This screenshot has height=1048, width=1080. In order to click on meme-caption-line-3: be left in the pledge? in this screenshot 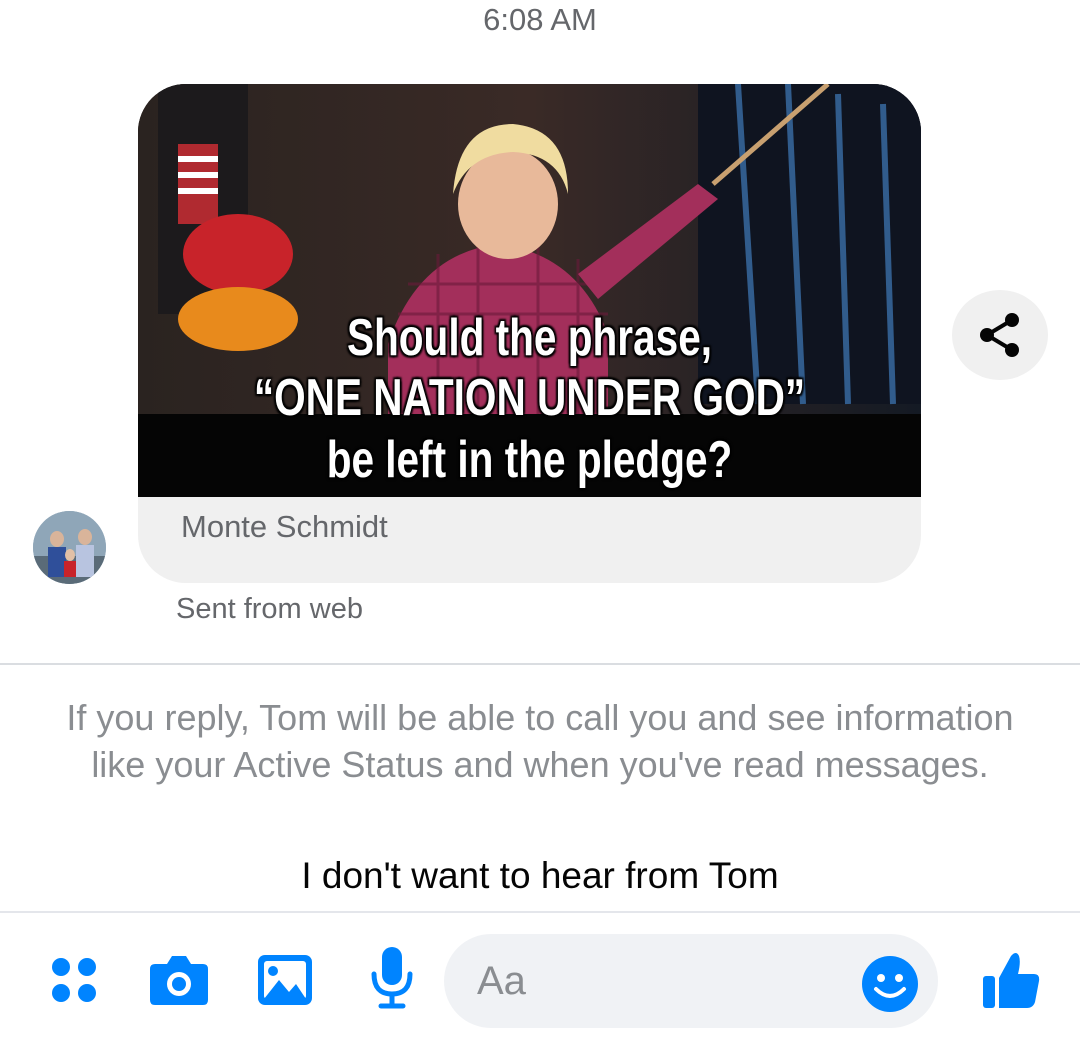, I will do `click(529, 460)`.